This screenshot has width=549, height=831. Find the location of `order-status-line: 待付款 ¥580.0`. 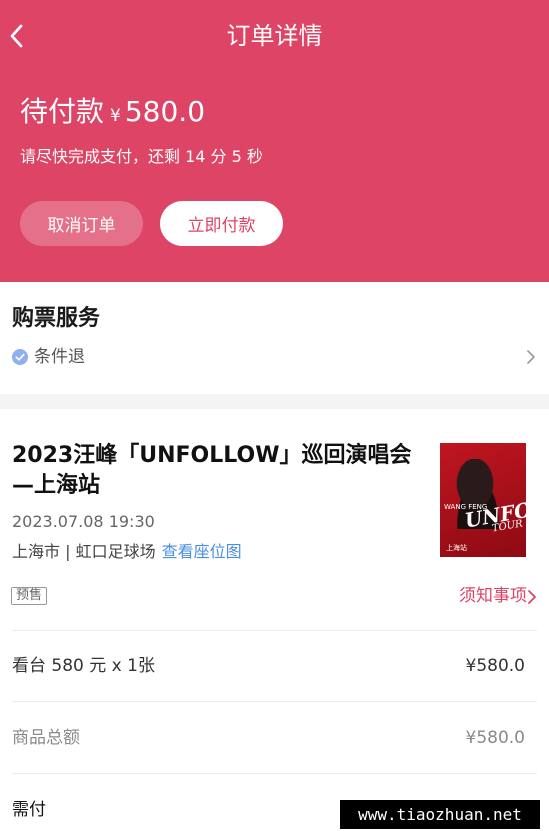

order-status-line: 待付款 ¥580.0 is located at coordinates (112, 112).